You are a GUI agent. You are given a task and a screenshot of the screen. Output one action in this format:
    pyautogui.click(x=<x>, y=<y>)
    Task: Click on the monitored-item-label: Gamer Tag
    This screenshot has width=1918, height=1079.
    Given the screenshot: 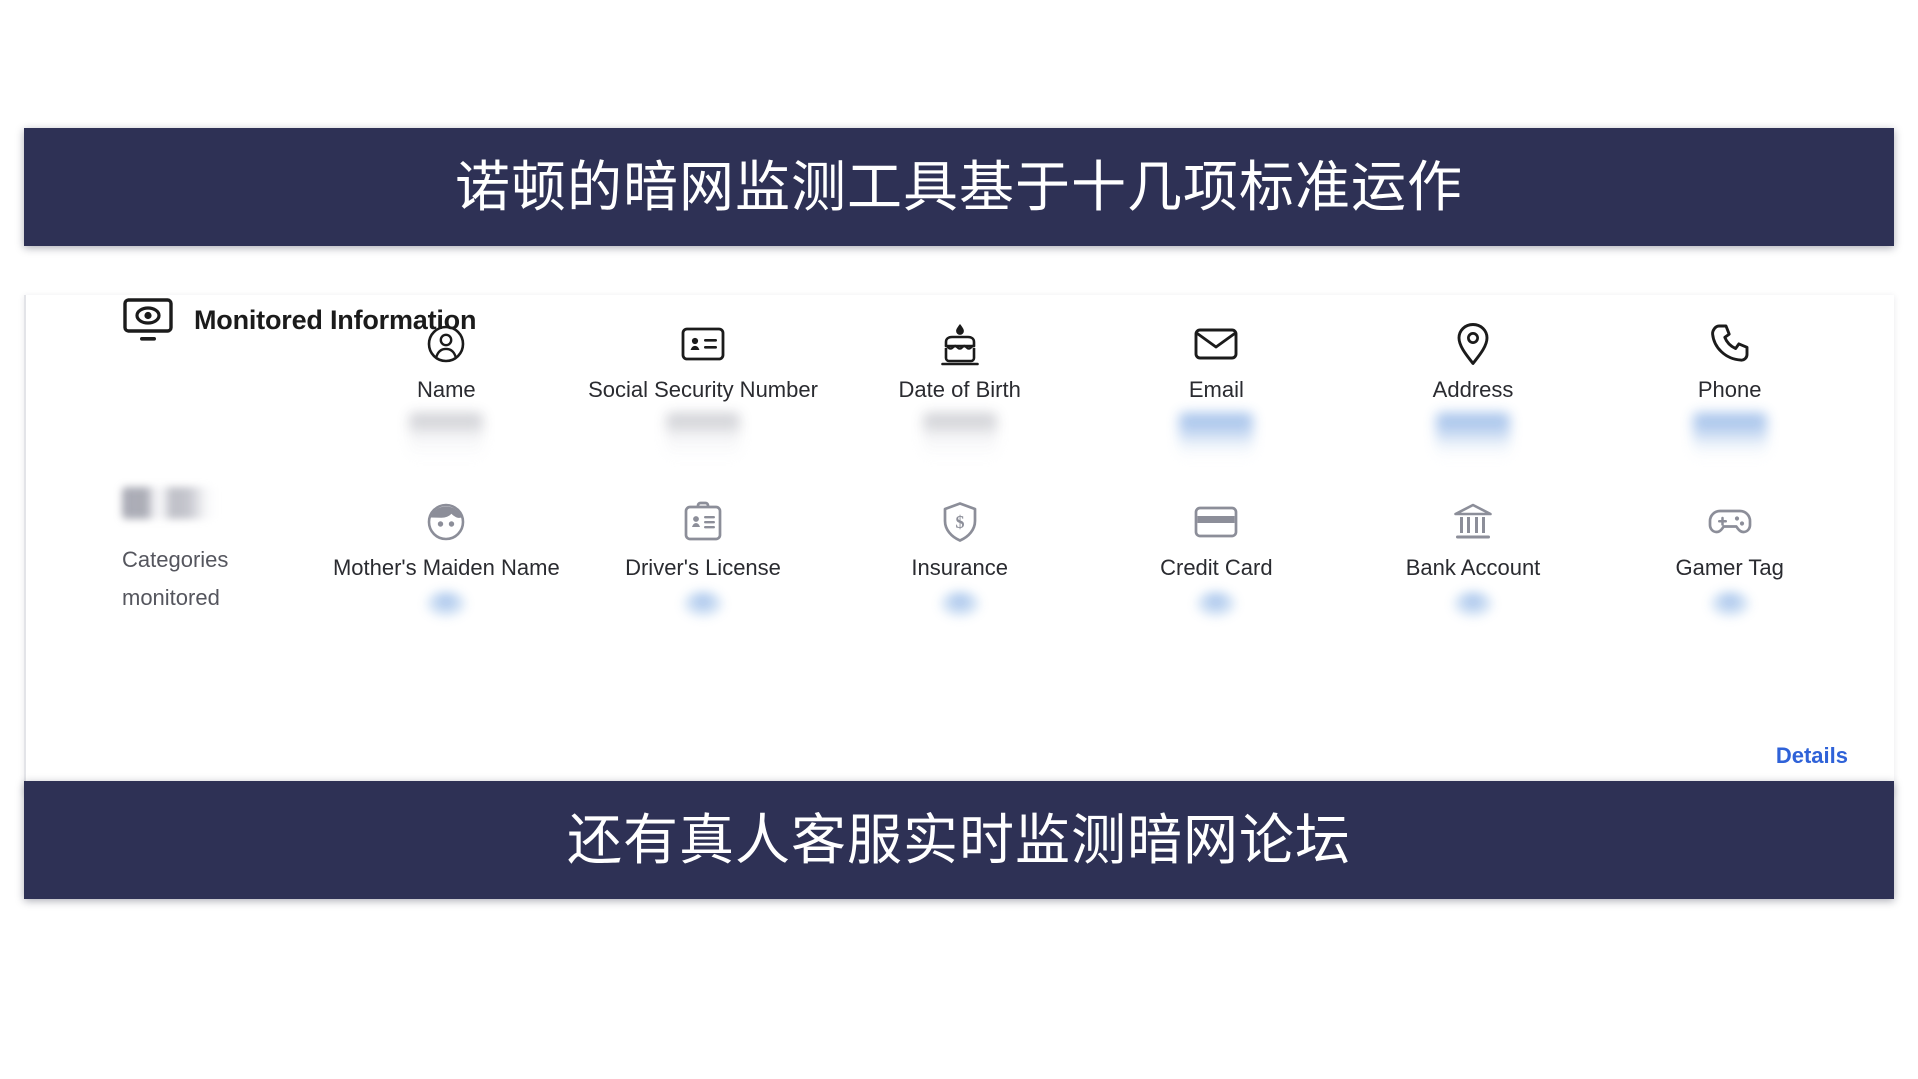 What is the action you would take?
    pyautogui.click(x=1729, y=567)
    